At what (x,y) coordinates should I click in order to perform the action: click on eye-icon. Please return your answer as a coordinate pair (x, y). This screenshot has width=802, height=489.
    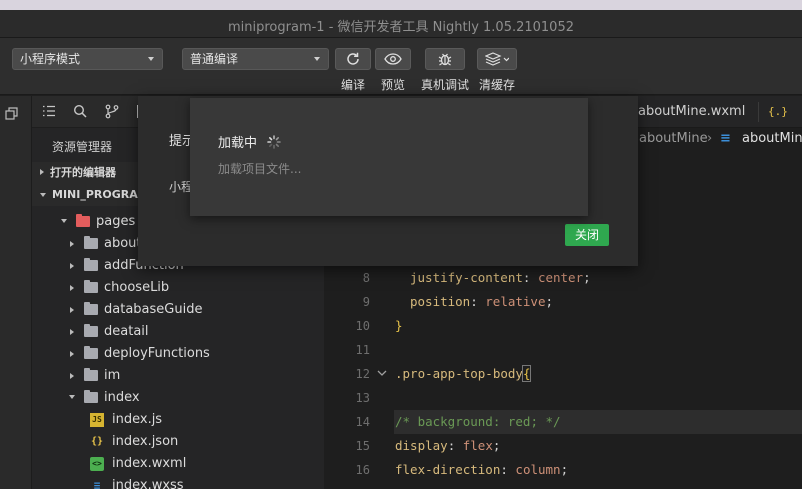
    Looking at the image, I should click on (393, 59).